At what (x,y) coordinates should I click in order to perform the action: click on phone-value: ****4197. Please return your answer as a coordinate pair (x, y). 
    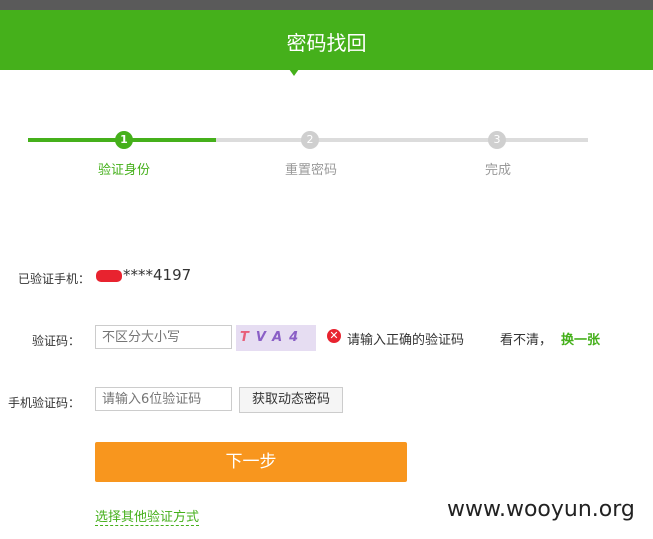
    Looking at the image, I should click on (143, 275).